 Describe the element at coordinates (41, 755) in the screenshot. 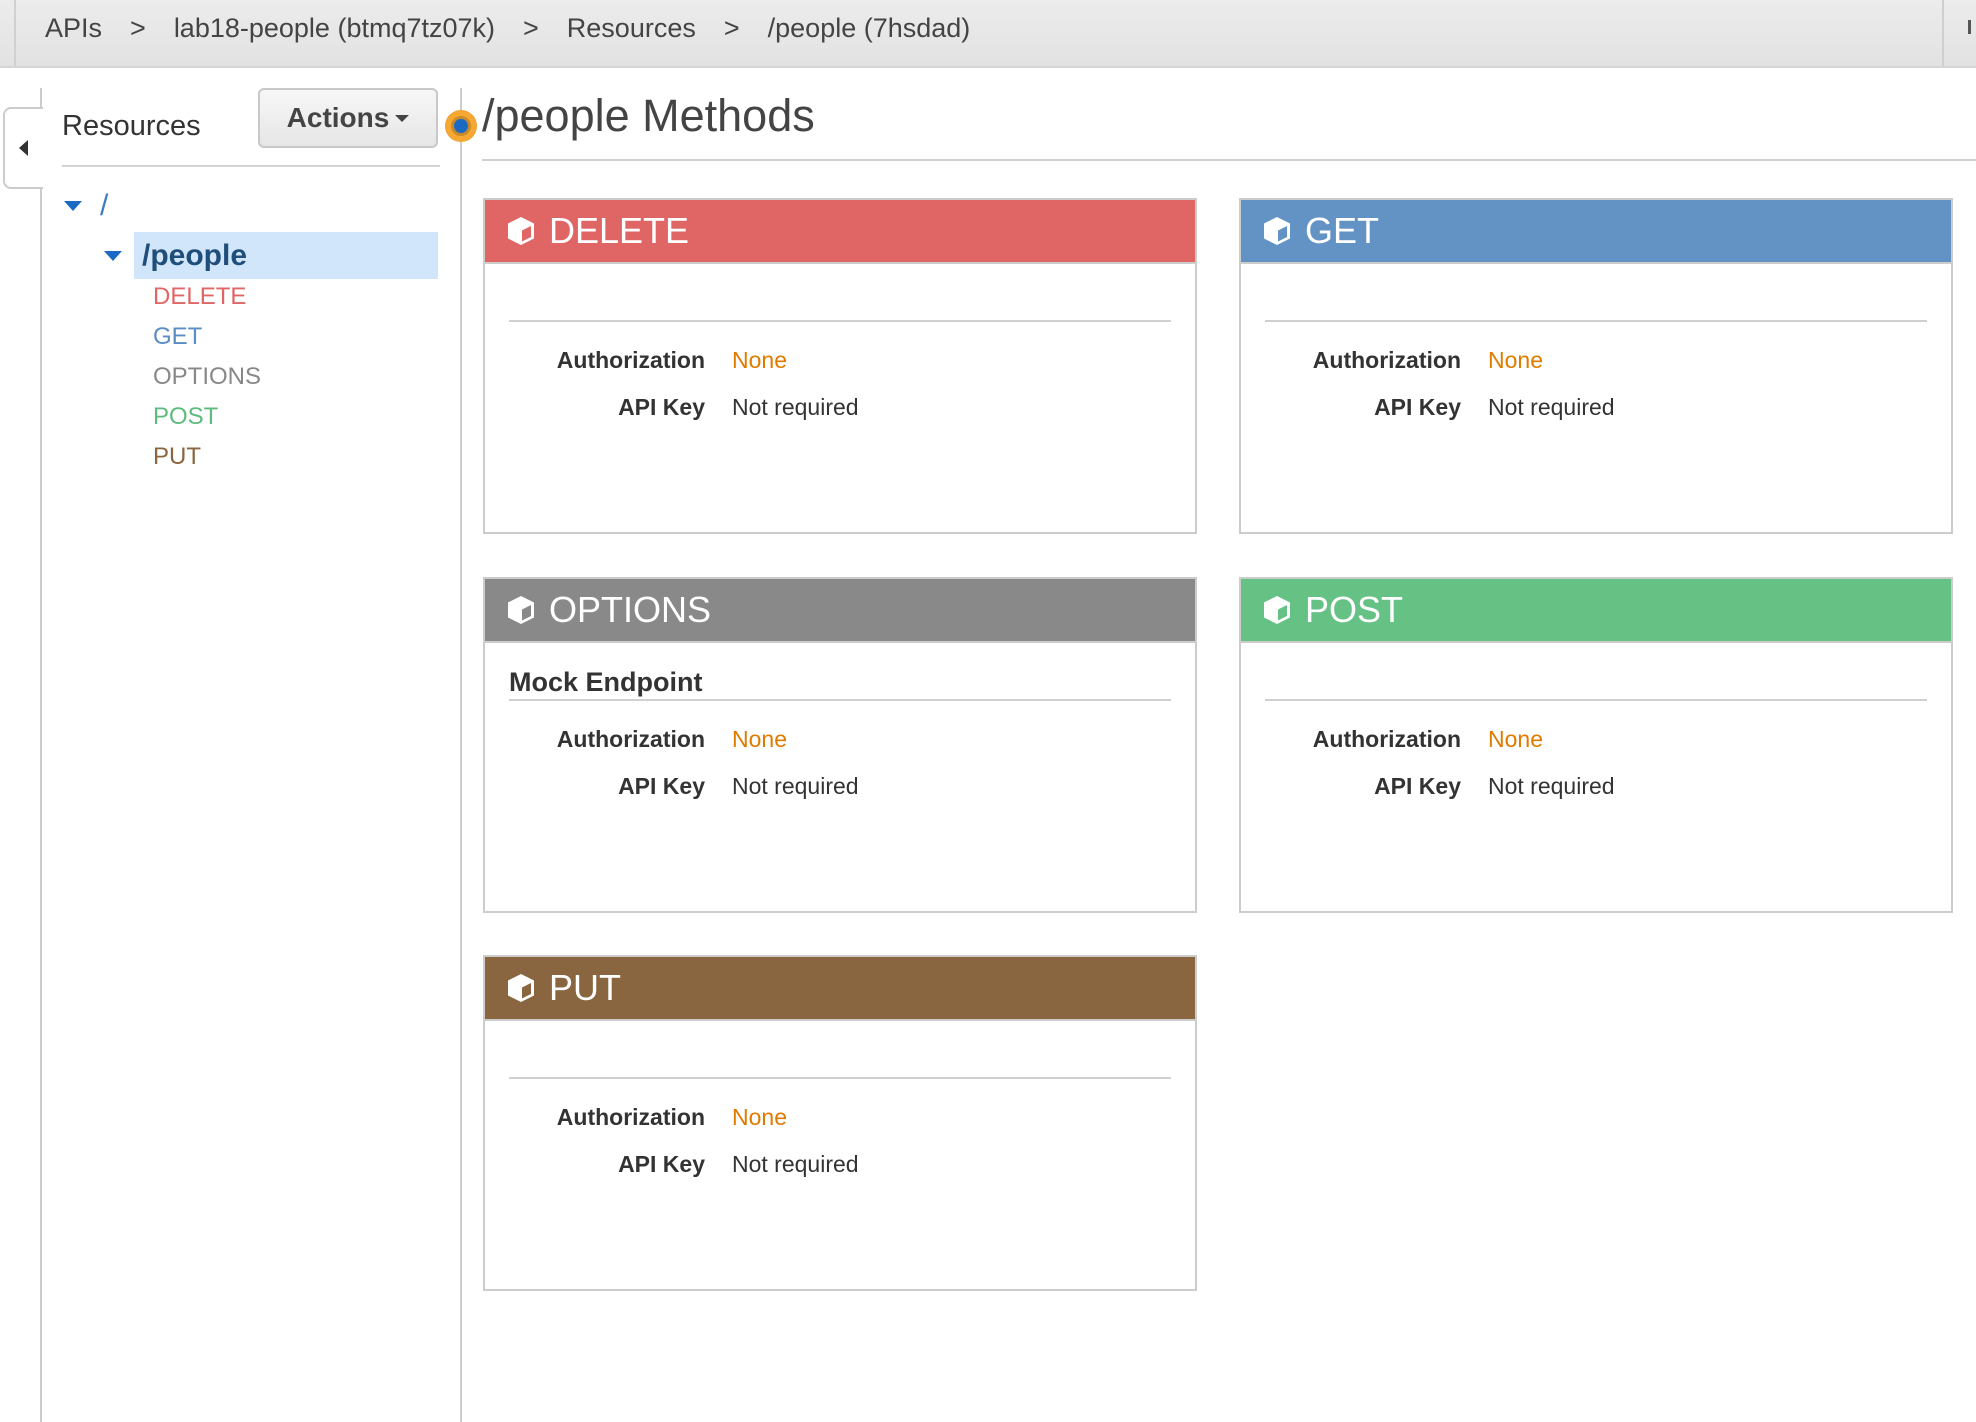

I see `sidebar-border` at that location.